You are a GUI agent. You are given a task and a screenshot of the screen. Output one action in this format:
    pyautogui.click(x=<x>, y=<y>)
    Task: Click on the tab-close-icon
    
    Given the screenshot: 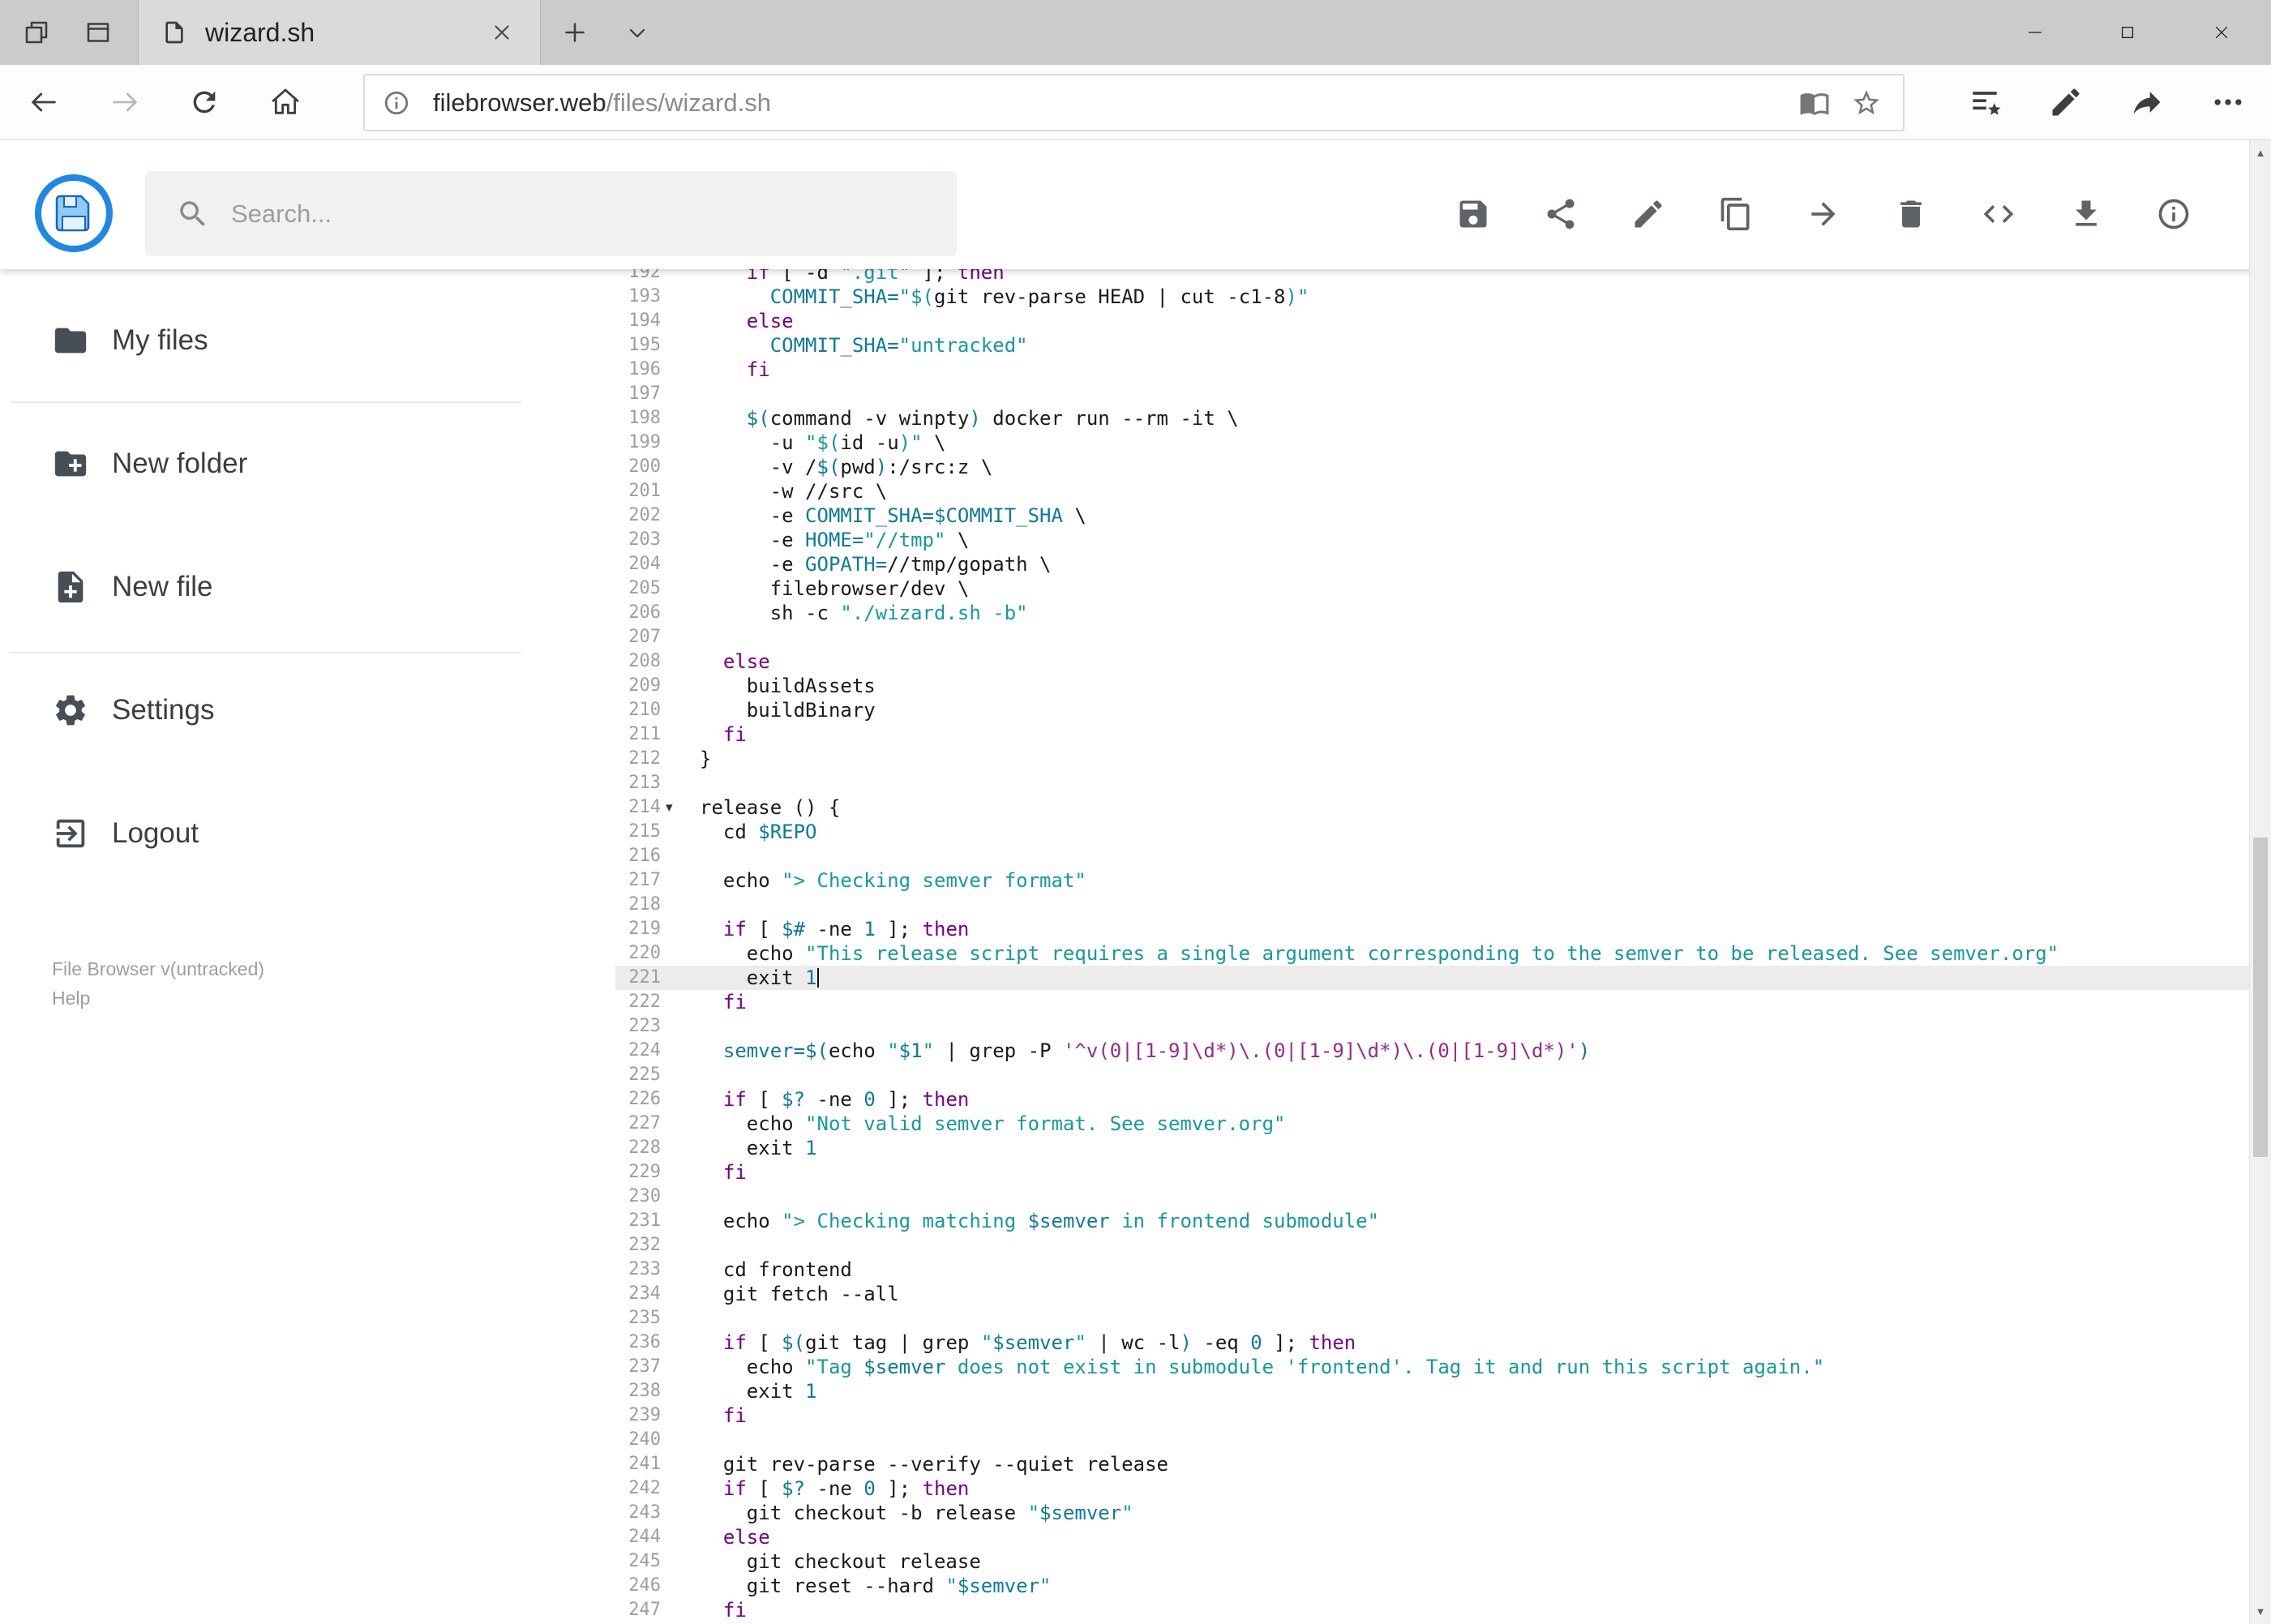 What is the action you would take?
    pyautogui.click(x=502, y=33)
    